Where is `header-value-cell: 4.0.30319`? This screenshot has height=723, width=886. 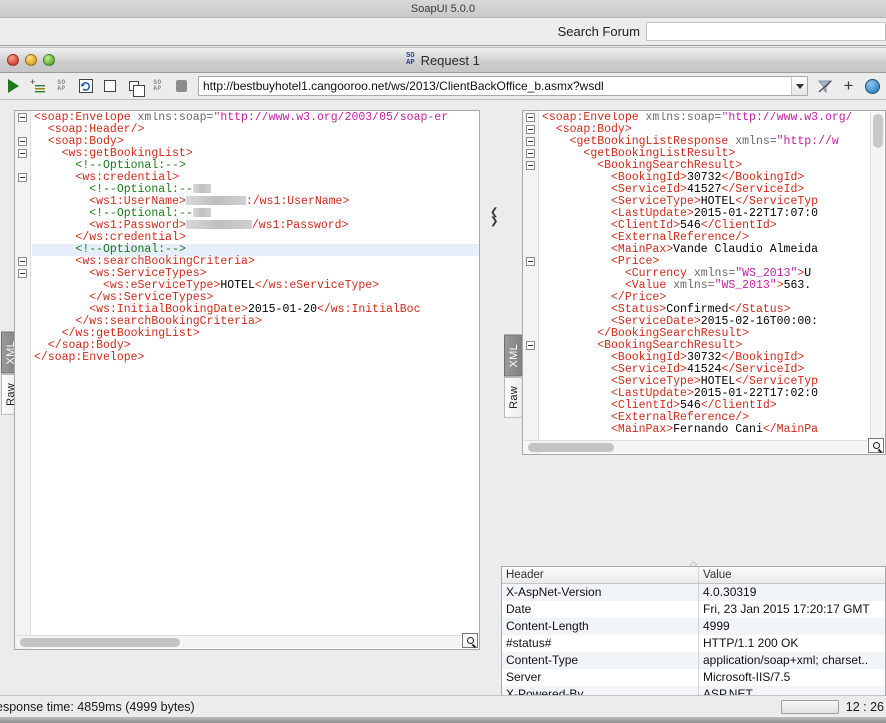
header-value-cell: 4.0.30319 is located at coordinates (792, 592).